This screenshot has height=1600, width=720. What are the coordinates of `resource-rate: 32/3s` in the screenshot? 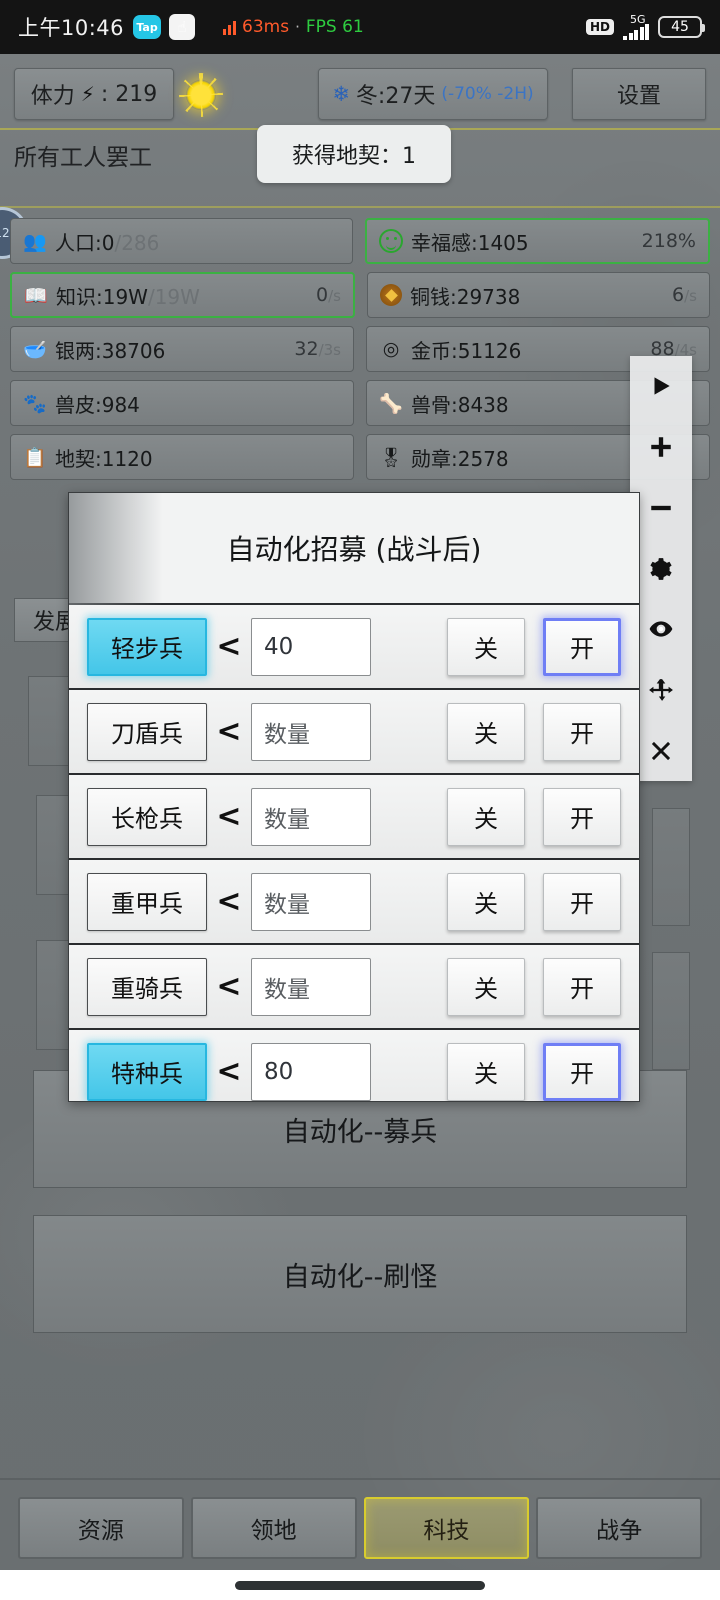 It's located at (317, 349).